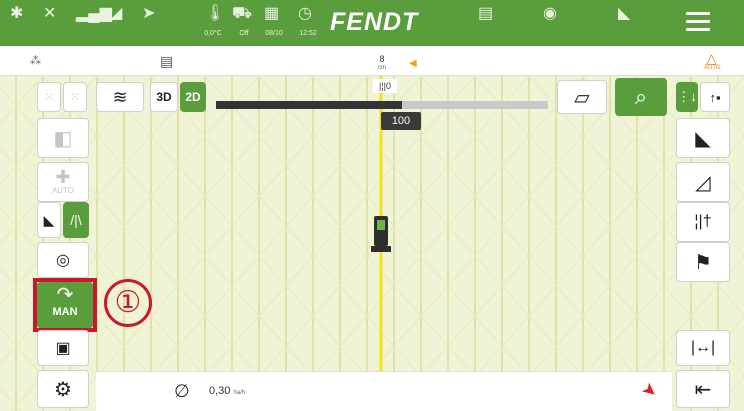 Image resolution: width=744 pixels, height=411 pixels. What do you see at coordinates (703, 182) in the screenshot?
I see `add-boundary-button: ◿` at bounding box center [703, 182].